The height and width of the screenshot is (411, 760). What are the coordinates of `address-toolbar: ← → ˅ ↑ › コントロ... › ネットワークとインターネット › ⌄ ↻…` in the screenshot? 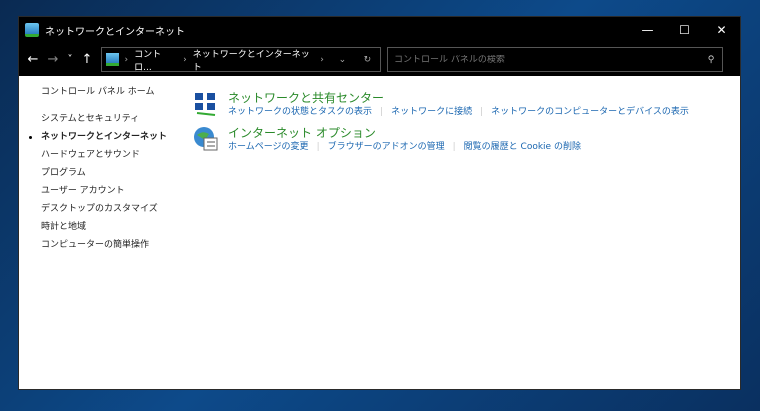 It's located at (379, 59).